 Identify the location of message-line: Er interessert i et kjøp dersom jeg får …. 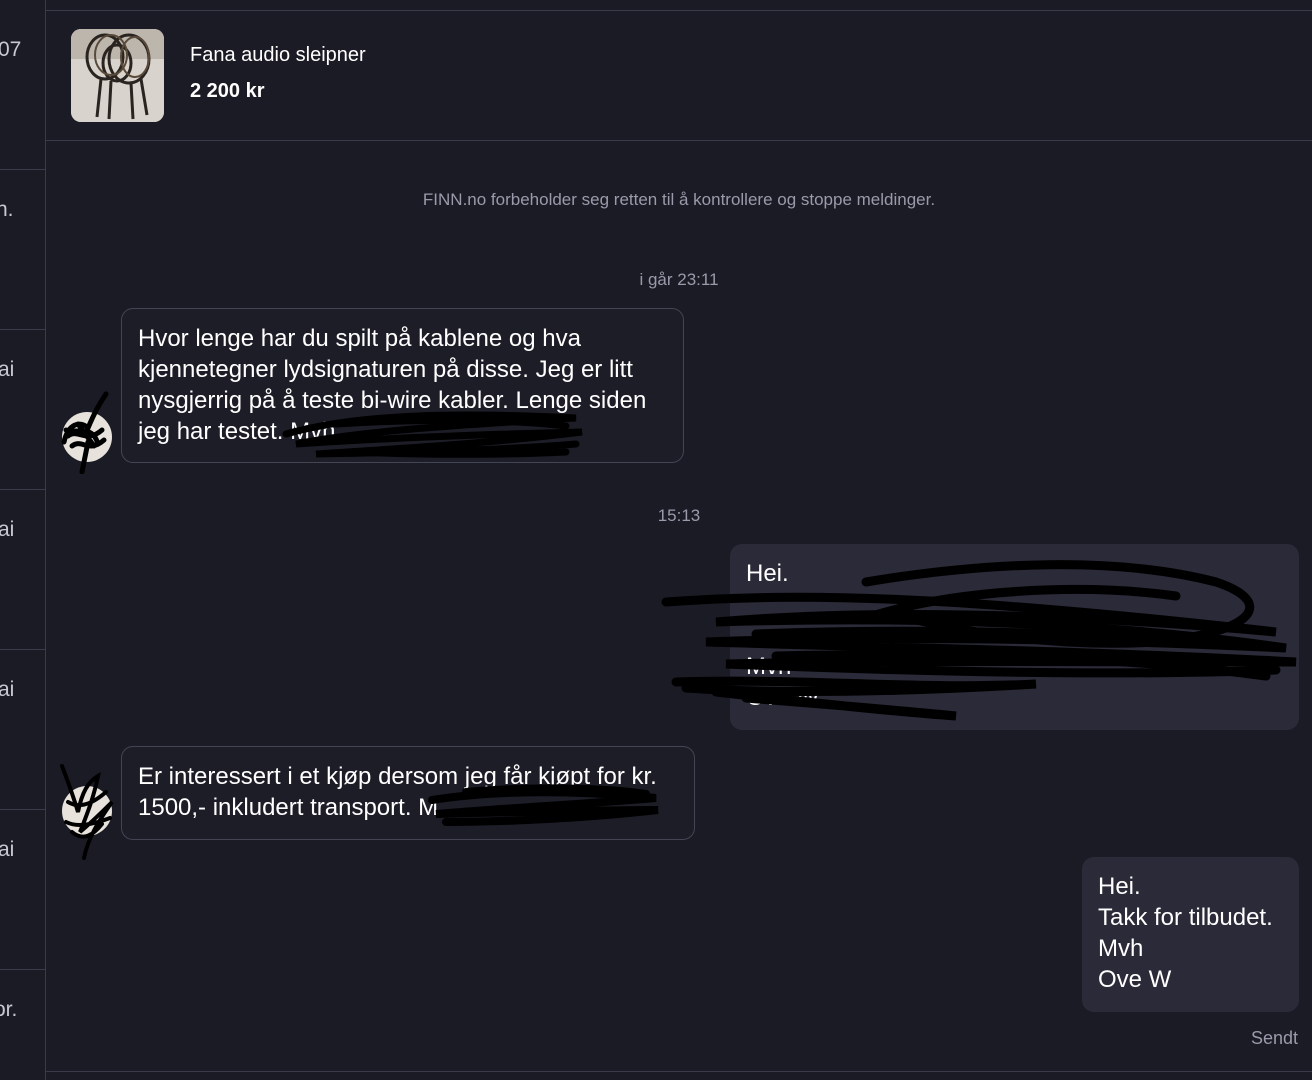
(397, 776).